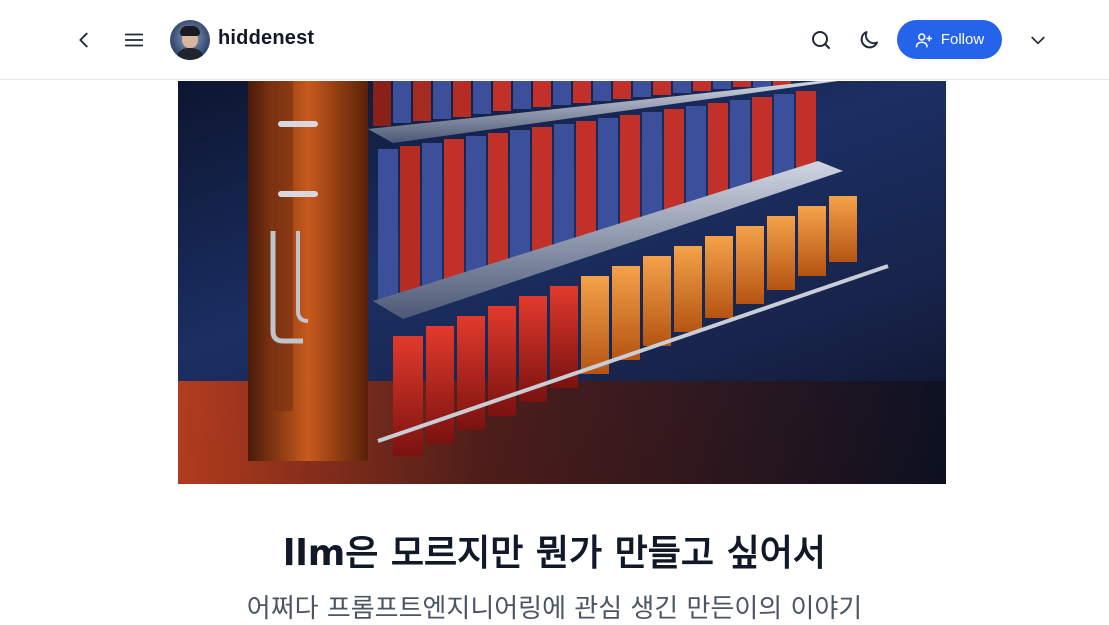 Image resolution: width=1109 pixels, height=625 pixels. I want to click on user-plus-icon, so click(924, 39).